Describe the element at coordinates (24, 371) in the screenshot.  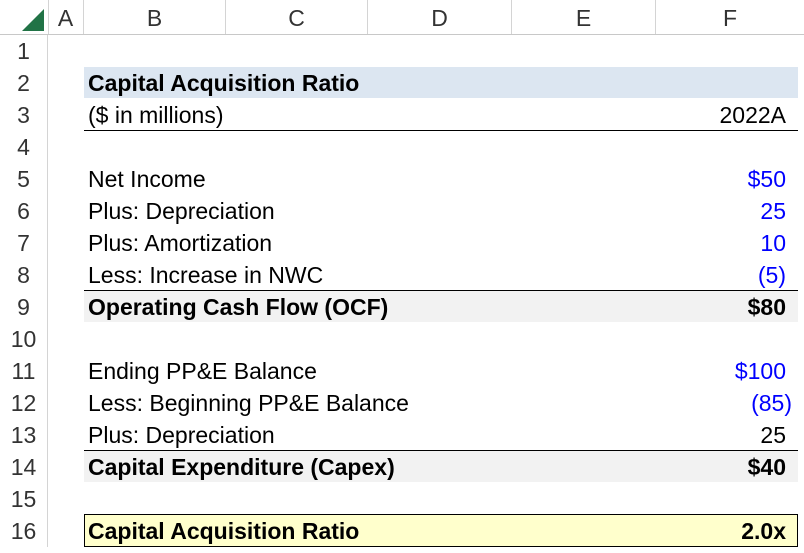
I see `row-header-11: 11` at that location.